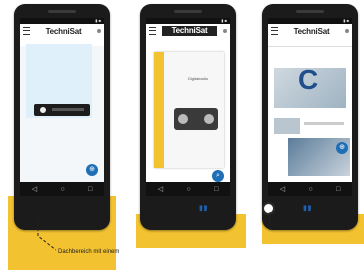  What do you see at coordinates (154, 231) in the screenshot?
I see `callout-lines` at bounding box center [154, 231].